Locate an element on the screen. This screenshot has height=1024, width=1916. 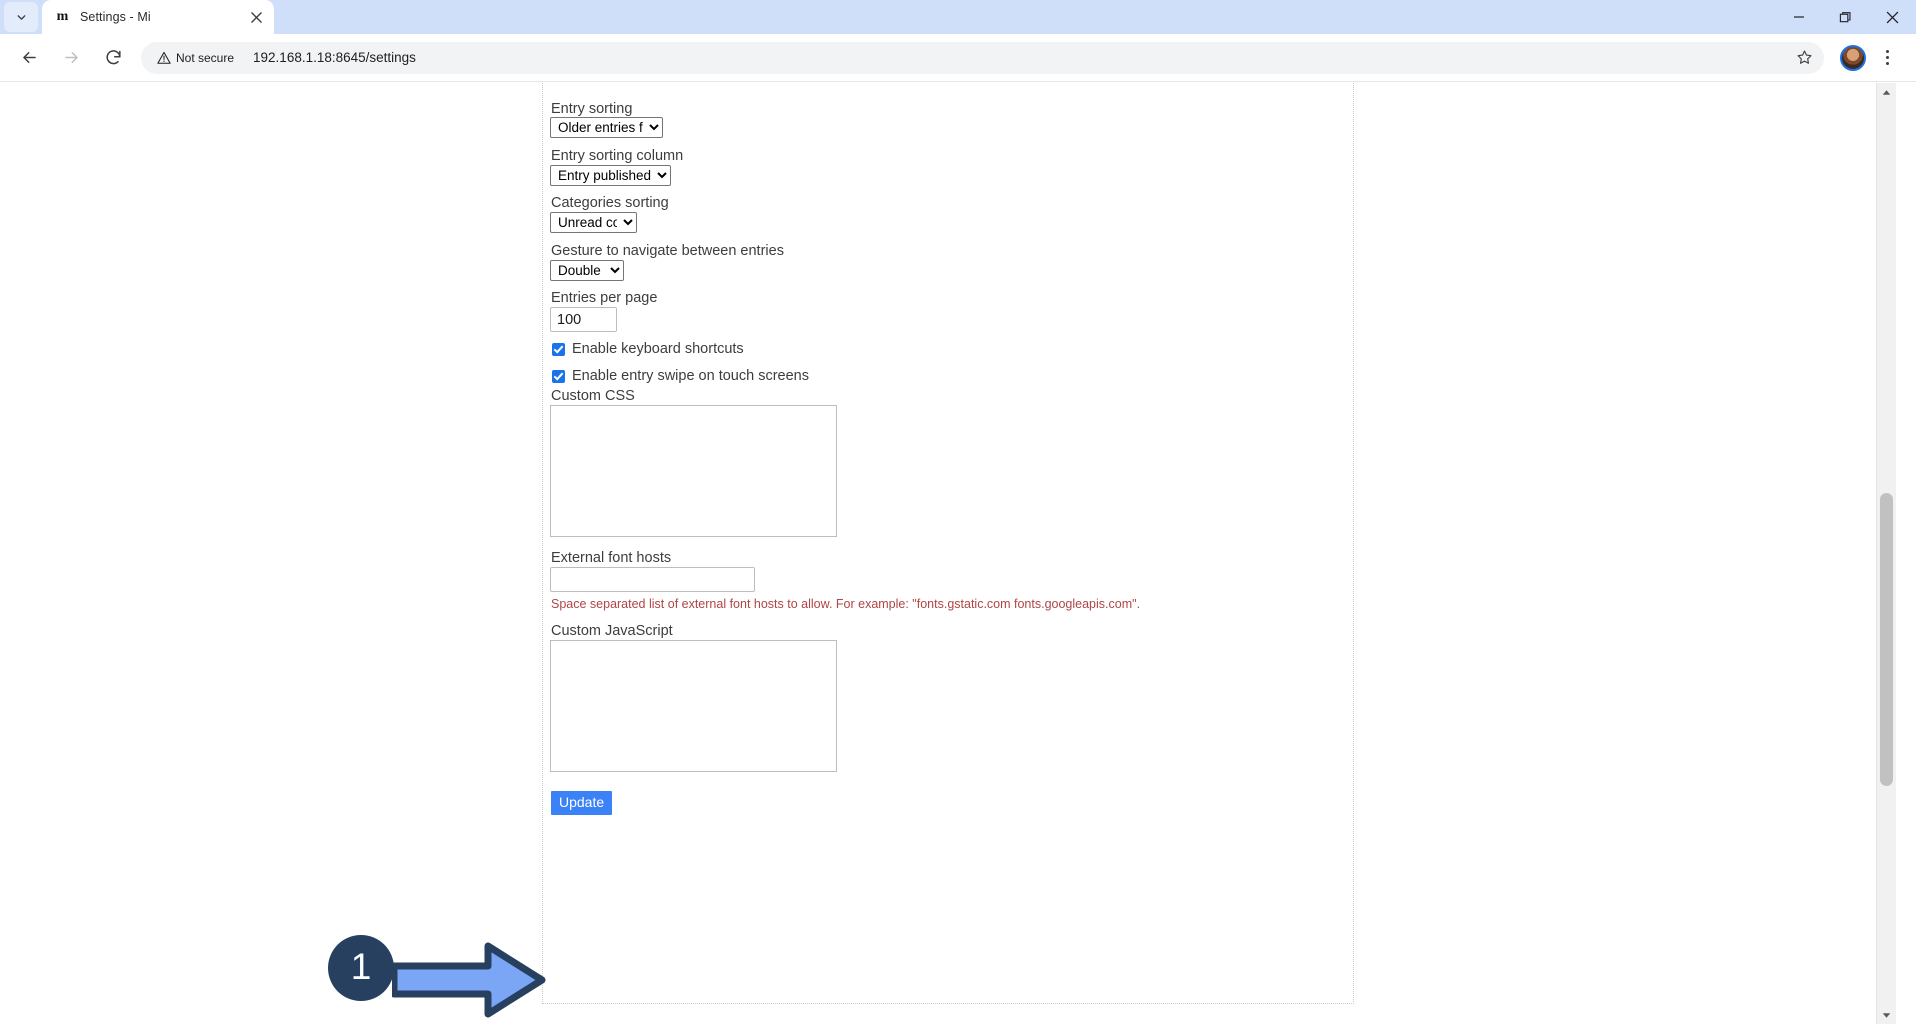
close-window-icon is located at coordinates (1892, 17).